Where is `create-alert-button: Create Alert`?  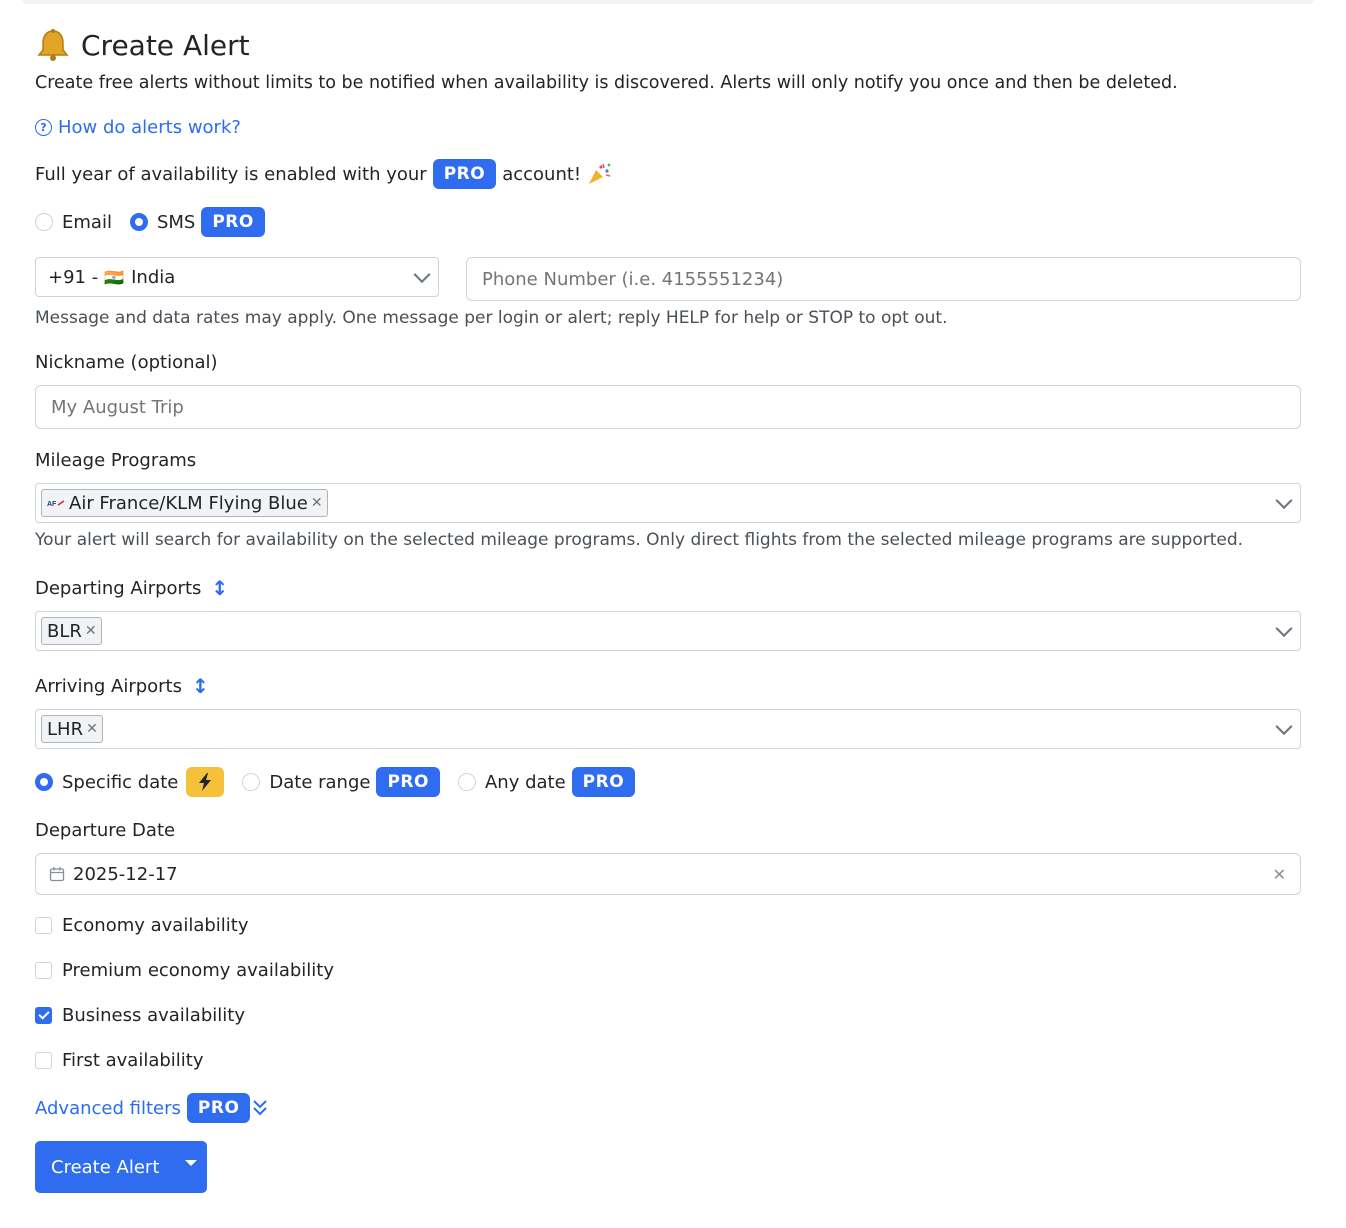
create-alert-button: Create Alert is located at coordinates (121, 1167).